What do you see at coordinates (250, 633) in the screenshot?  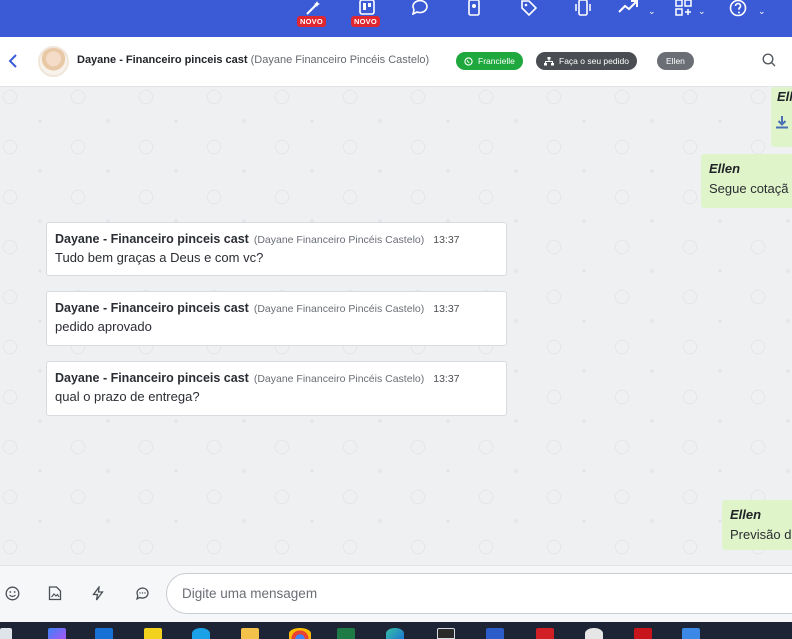 I see `file-explorer-icon` at bounding box center [250, 633].